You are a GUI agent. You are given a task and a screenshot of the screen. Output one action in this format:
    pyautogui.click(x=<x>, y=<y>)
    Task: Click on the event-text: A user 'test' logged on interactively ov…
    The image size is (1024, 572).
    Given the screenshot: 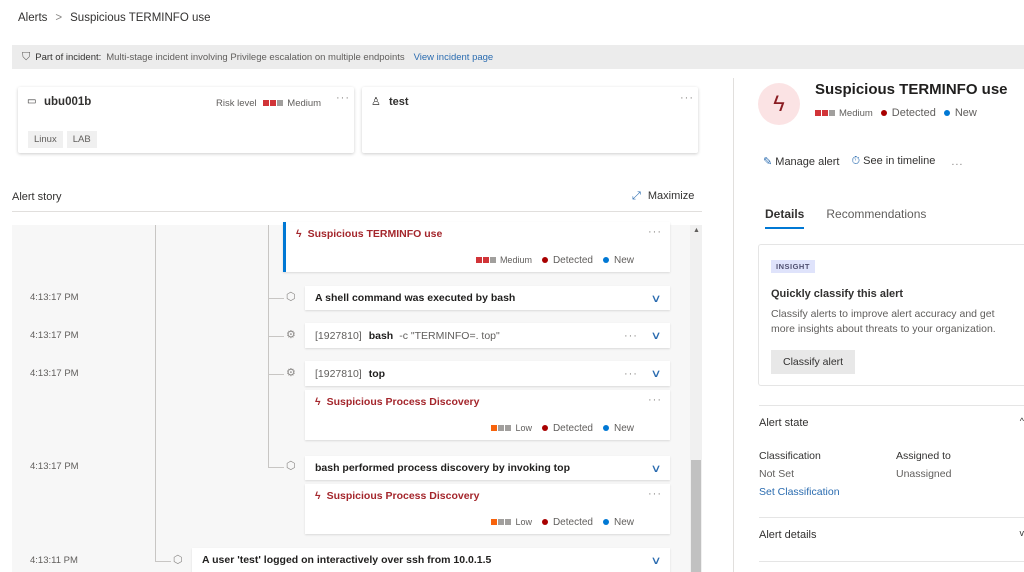 What is the action you would take?
    pyautogui.click(x=347, y=560)
    